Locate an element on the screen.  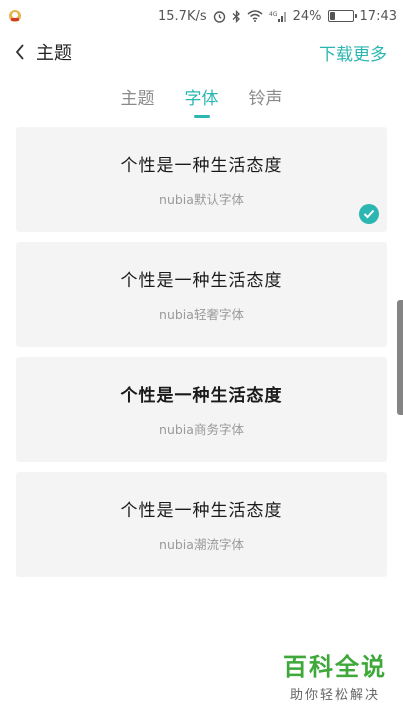
tab-font-label: 字体 is located at coordinates (201, 99).